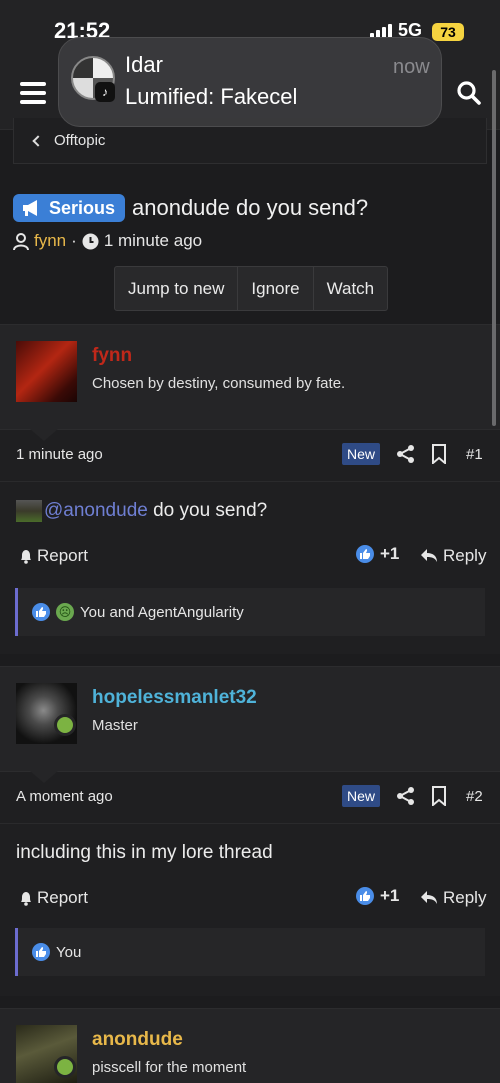 This screenshot has width=500, height=1083. I want to click on post-time: A moment ago, so click(64, 796).